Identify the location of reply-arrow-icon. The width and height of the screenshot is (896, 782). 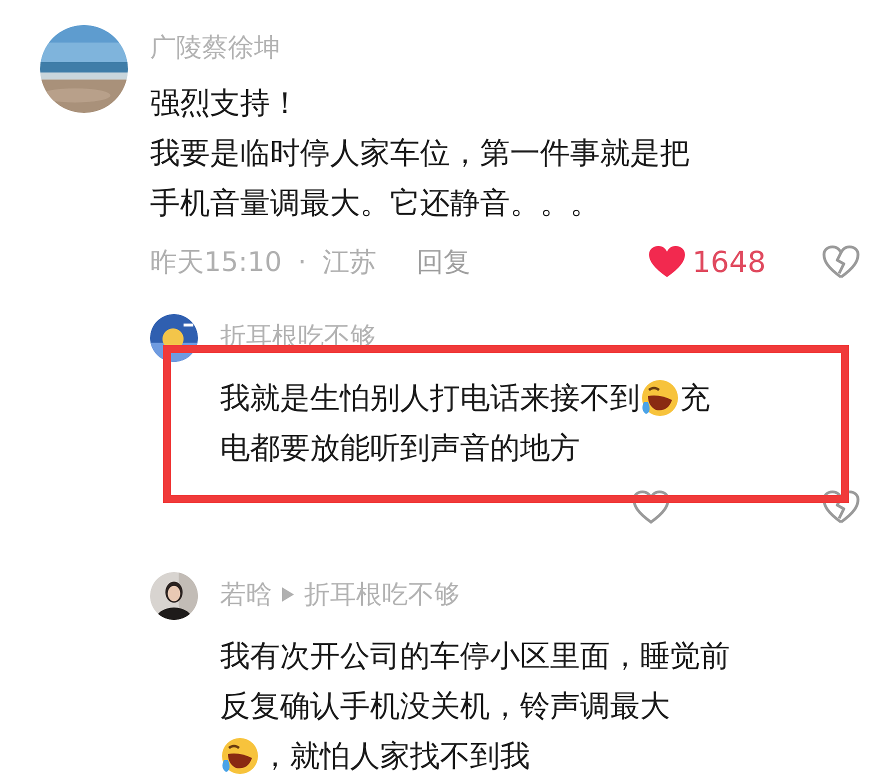
(288, 594).